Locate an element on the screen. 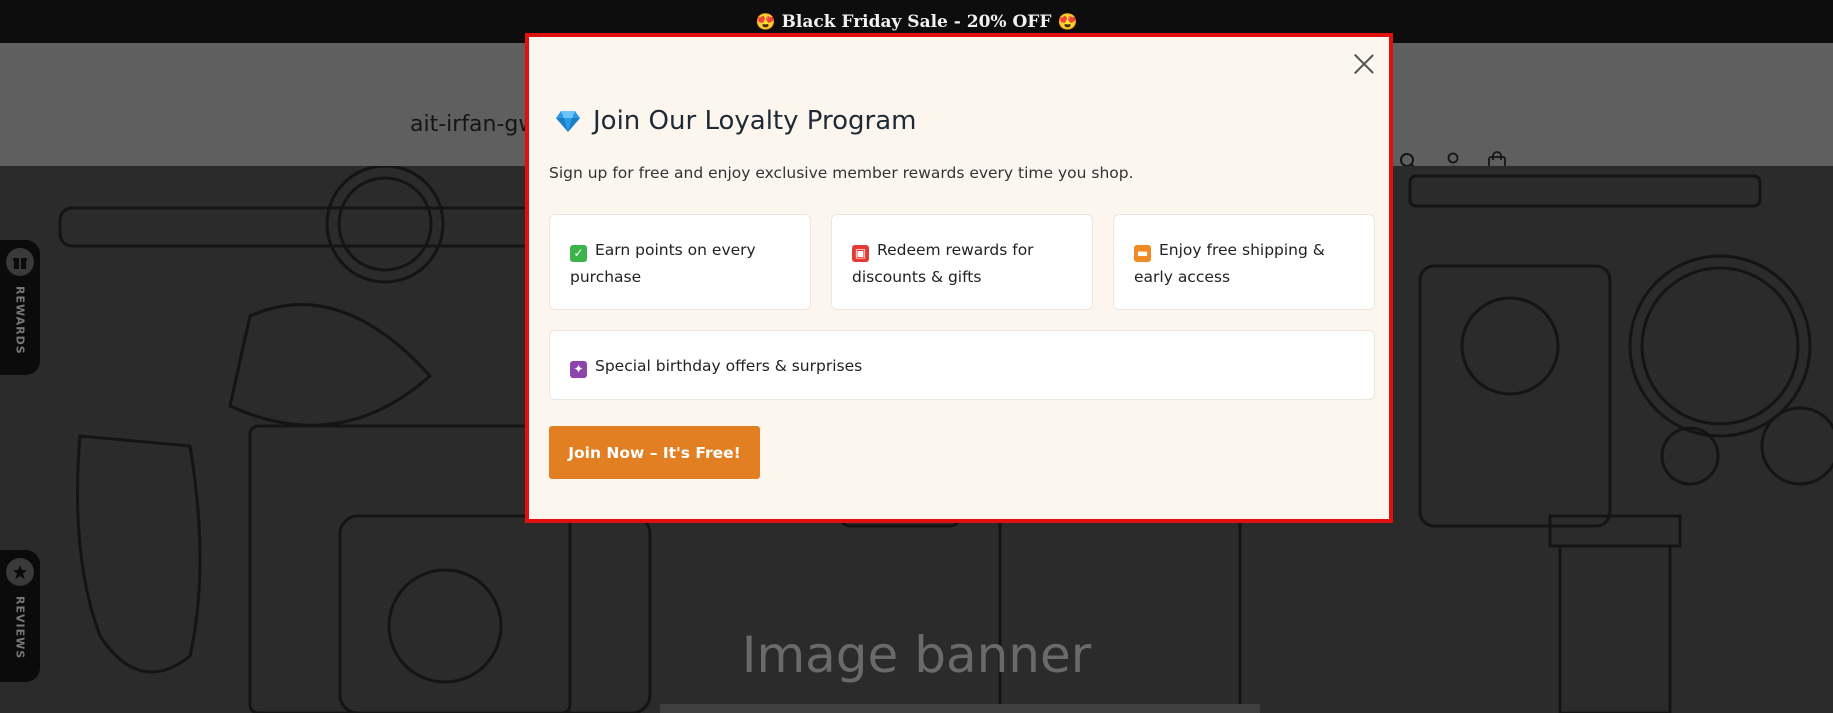 The height and width of the screenshot is (713, 1833). modal-title: Join Our Loyalty Program is located at coordinates (735, 121).